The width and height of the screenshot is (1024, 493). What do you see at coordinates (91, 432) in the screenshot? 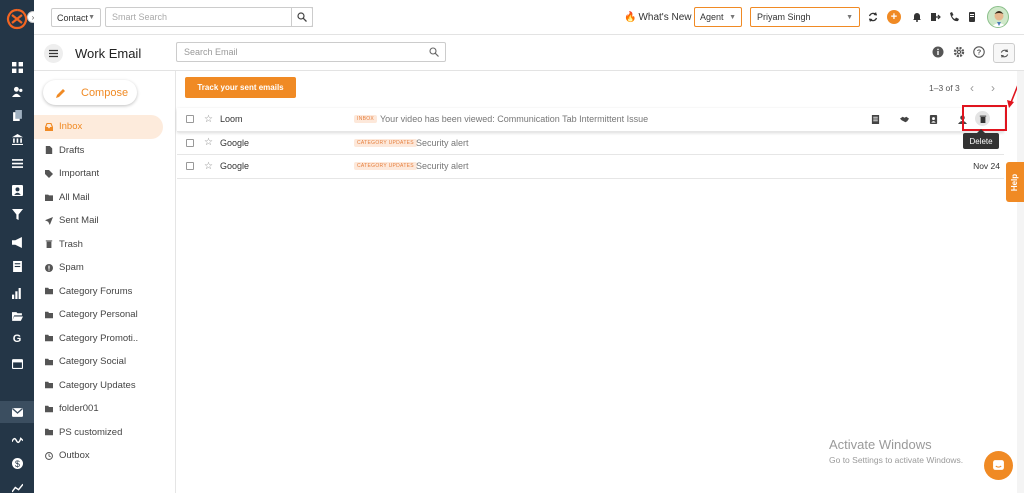
I see `folder-label: PS customized` at bounding box center [91, 432].